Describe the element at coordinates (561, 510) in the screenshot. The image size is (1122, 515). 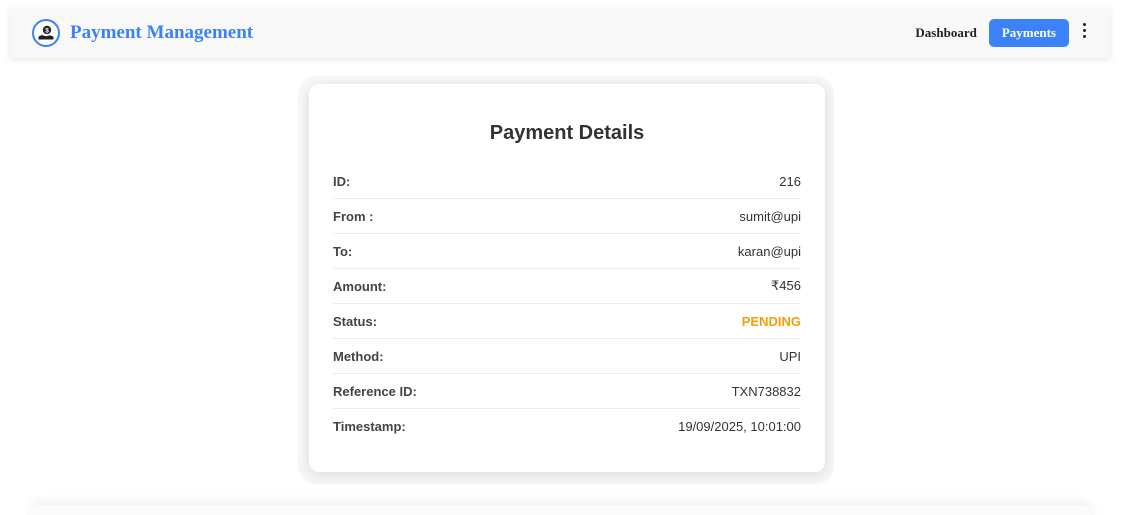
I see `footer-panel` at that location.